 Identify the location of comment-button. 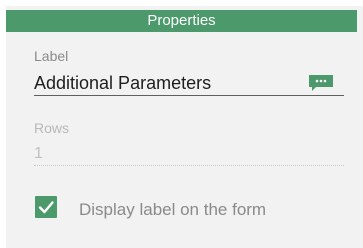
(321, 83).